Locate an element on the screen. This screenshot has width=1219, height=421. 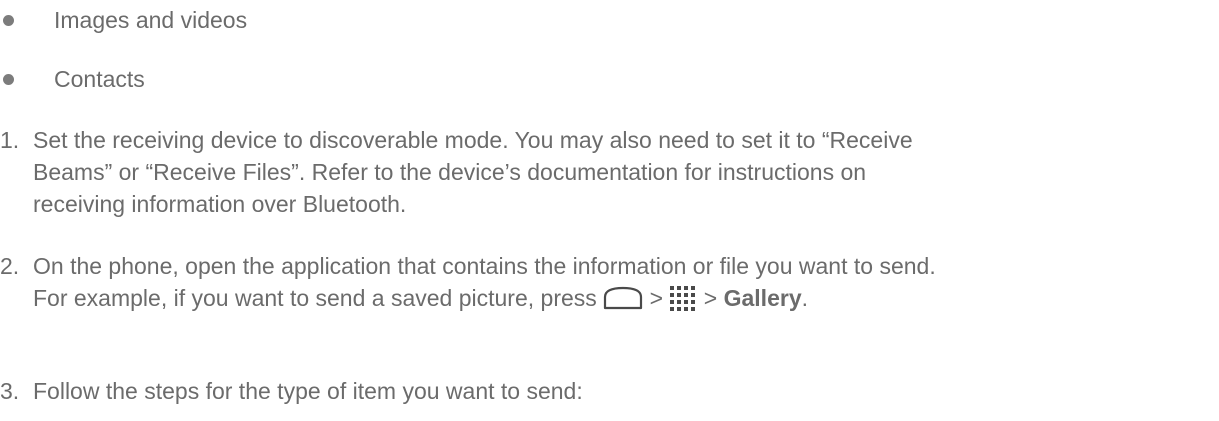
bullet-text: Images and videos is located at coordinates (151, 20).